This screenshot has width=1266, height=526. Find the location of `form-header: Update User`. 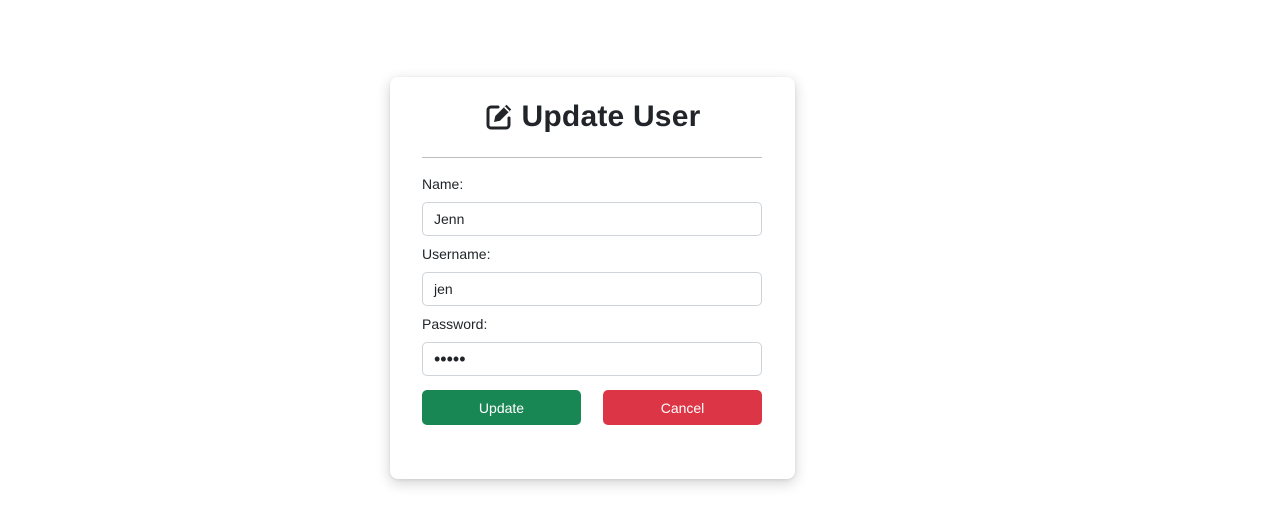

form-header: Update User is located at coordinates (592, 117).